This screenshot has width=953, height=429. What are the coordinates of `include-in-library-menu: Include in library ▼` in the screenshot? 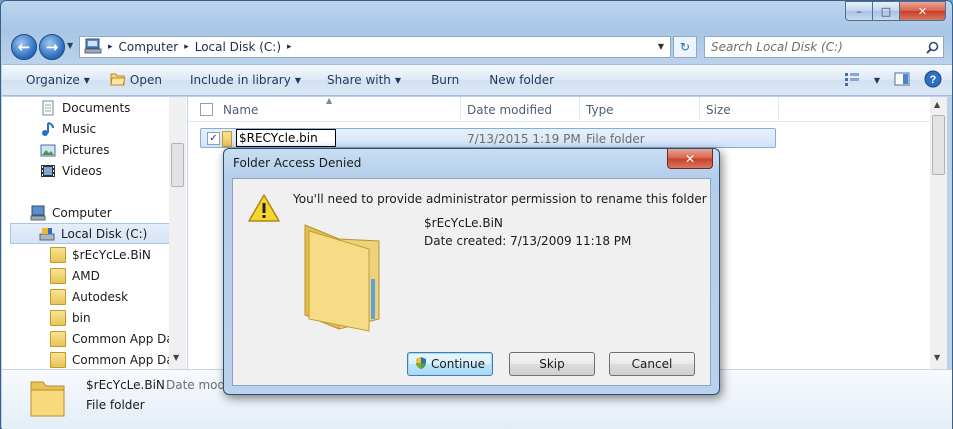 It's located at (241, 80).